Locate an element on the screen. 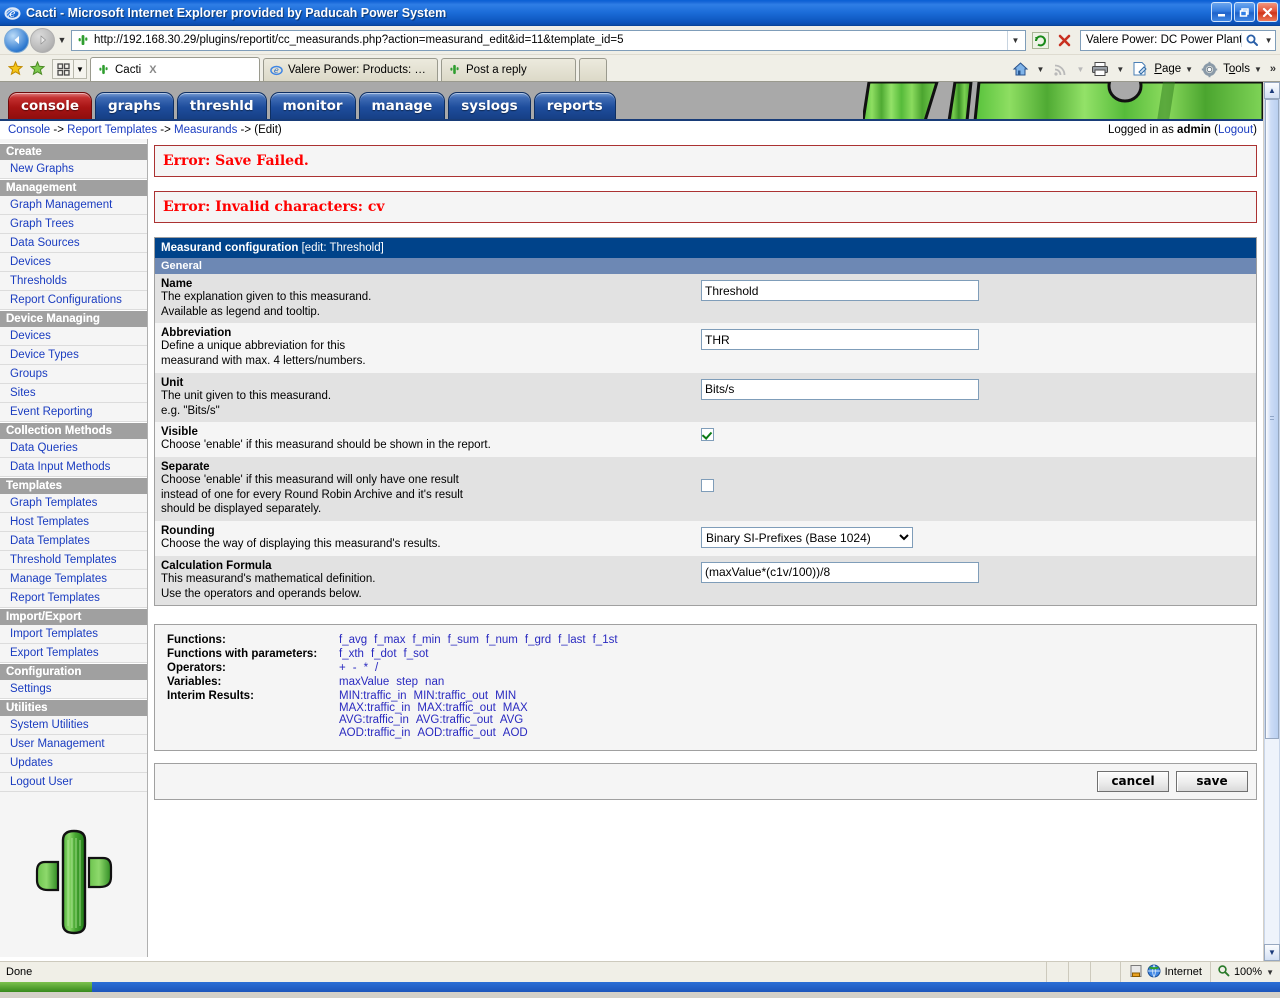 The image size is (1280, 998). function-f-dot: f_dot is located at coordinates (384, 654).